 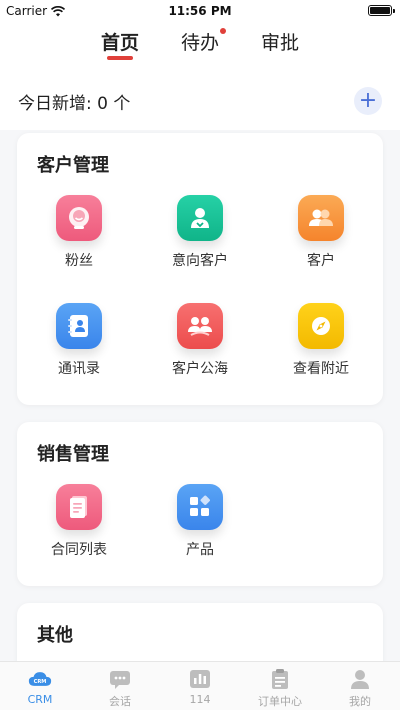 I want to click on today-summary-row: 今日新增: 0 个 +, so click(x=200, y=101).